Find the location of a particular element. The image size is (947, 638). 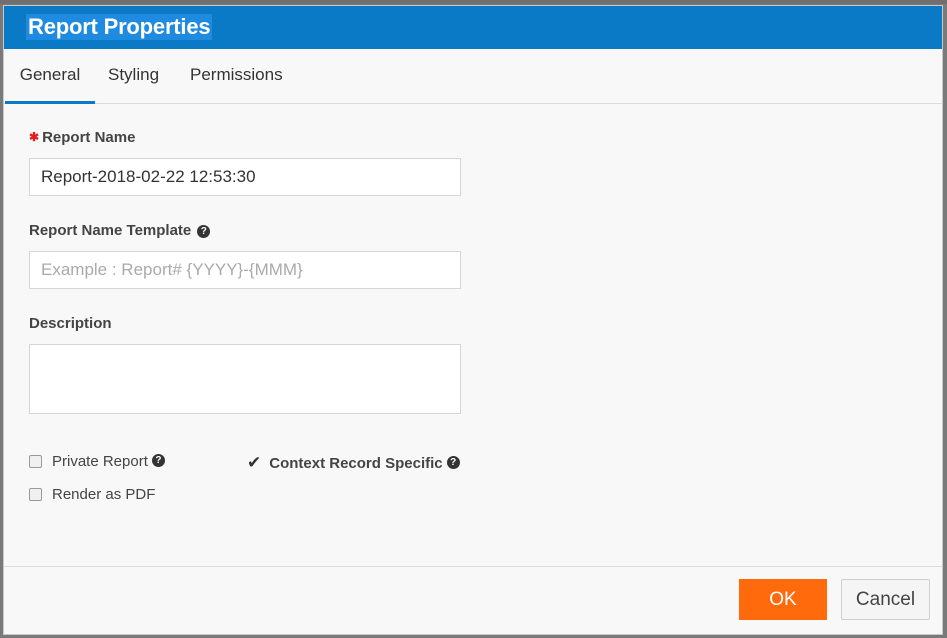

private-report-label: Private Report is located at coordinates (100, 461).